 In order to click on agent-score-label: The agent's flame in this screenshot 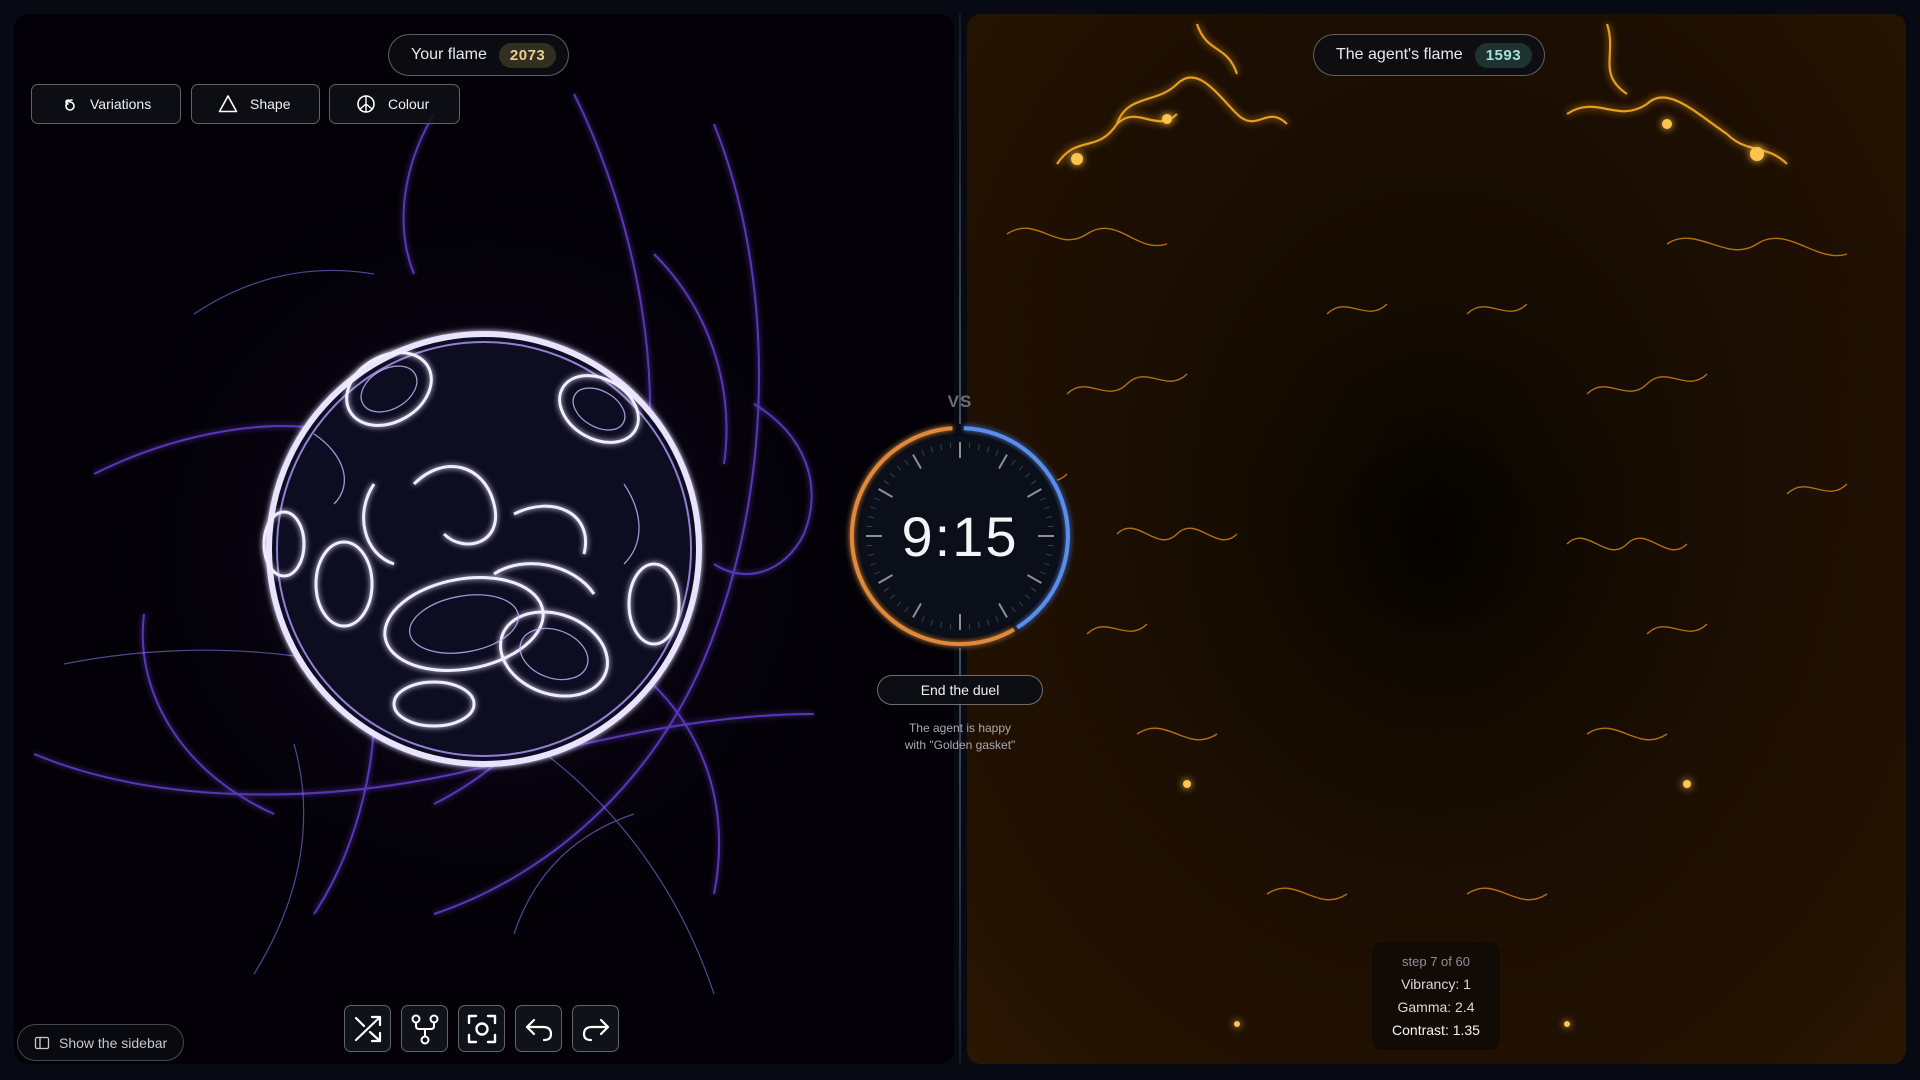, I will do `click(1399, 54)`.